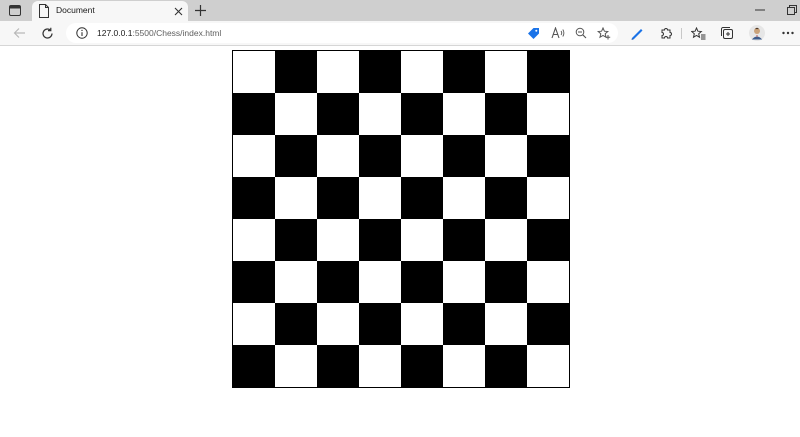  Describe the element at coordinates (82, 33) in the screenshot. I see `info-icon` at that location.